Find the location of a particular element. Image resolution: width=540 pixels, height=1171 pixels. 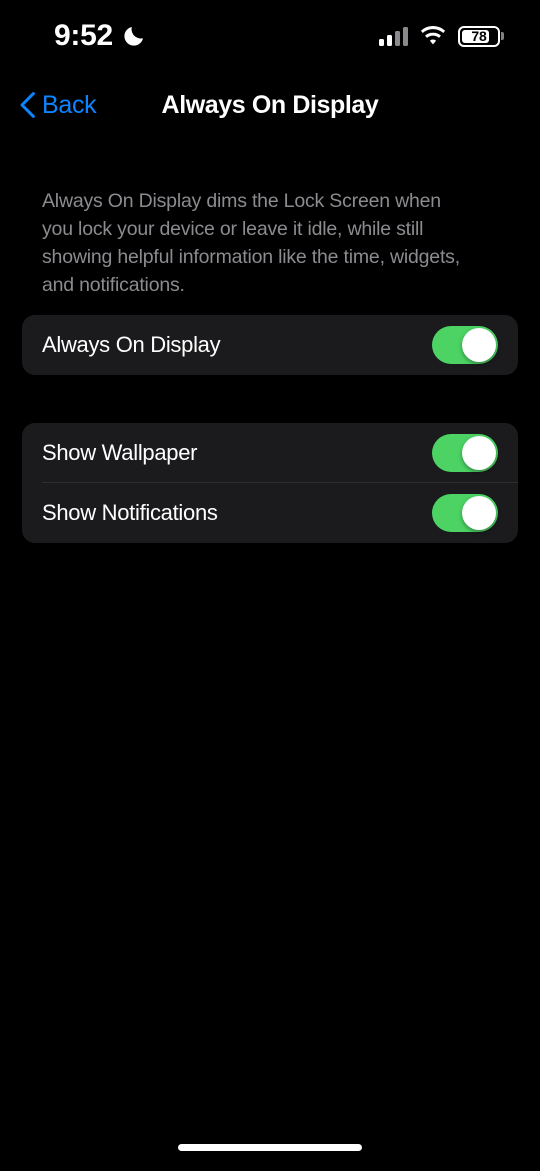

toggle-always-on-display is located at coordinates (465, 345).